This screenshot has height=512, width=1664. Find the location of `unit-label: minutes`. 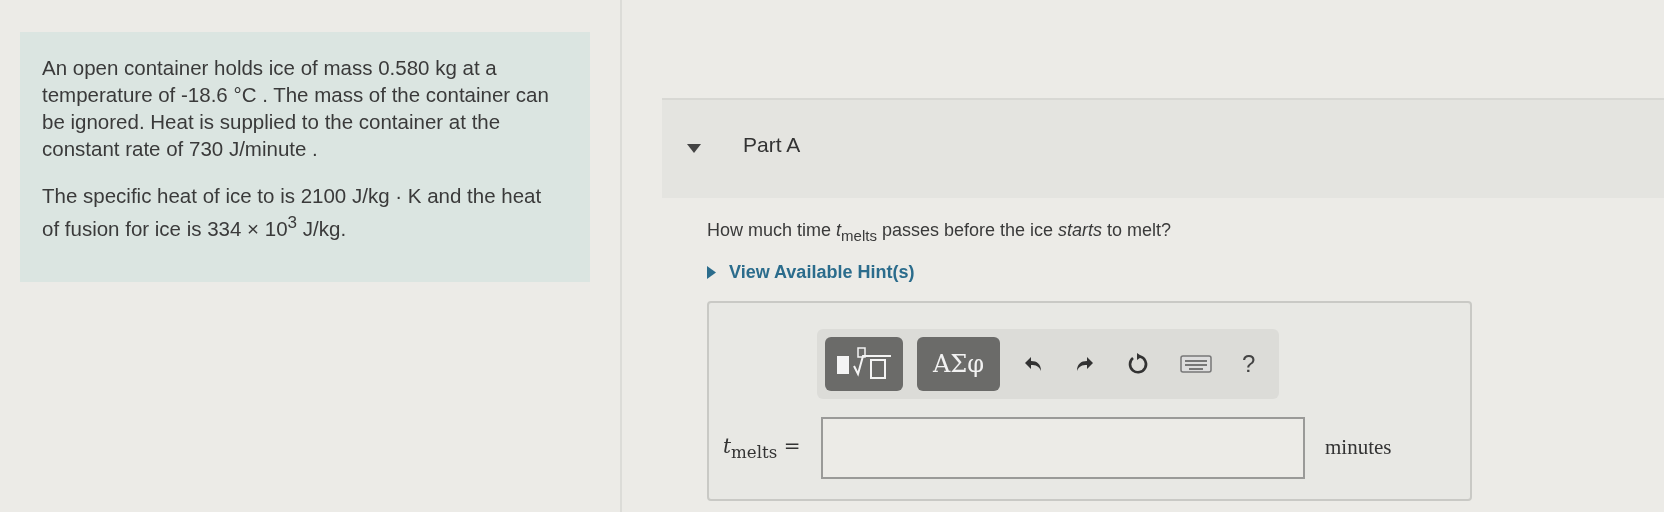

unit-label: minutes is located at coordinates (1358, 448).